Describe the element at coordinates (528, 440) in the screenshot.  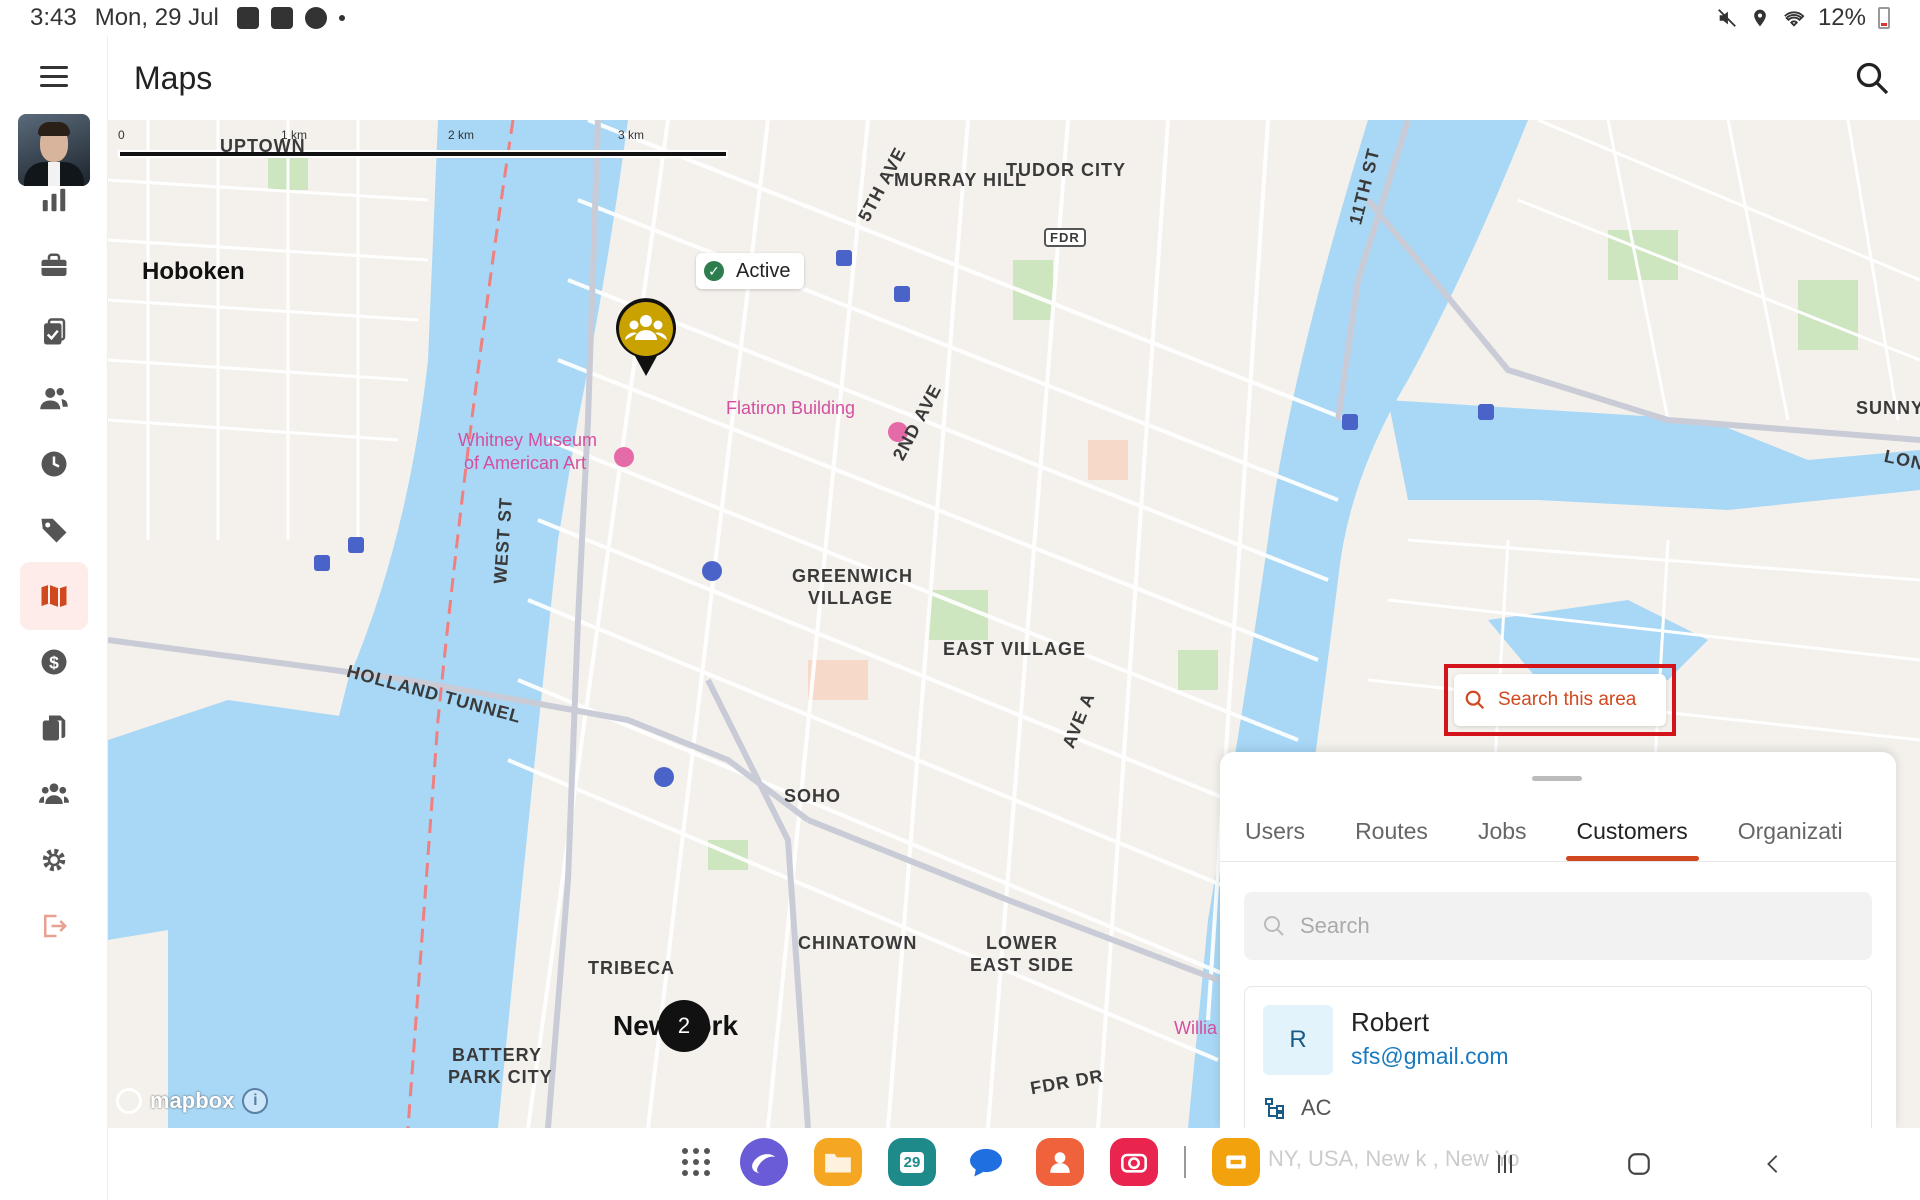
I see `map-label-poi: Whitney Museum` at that location.